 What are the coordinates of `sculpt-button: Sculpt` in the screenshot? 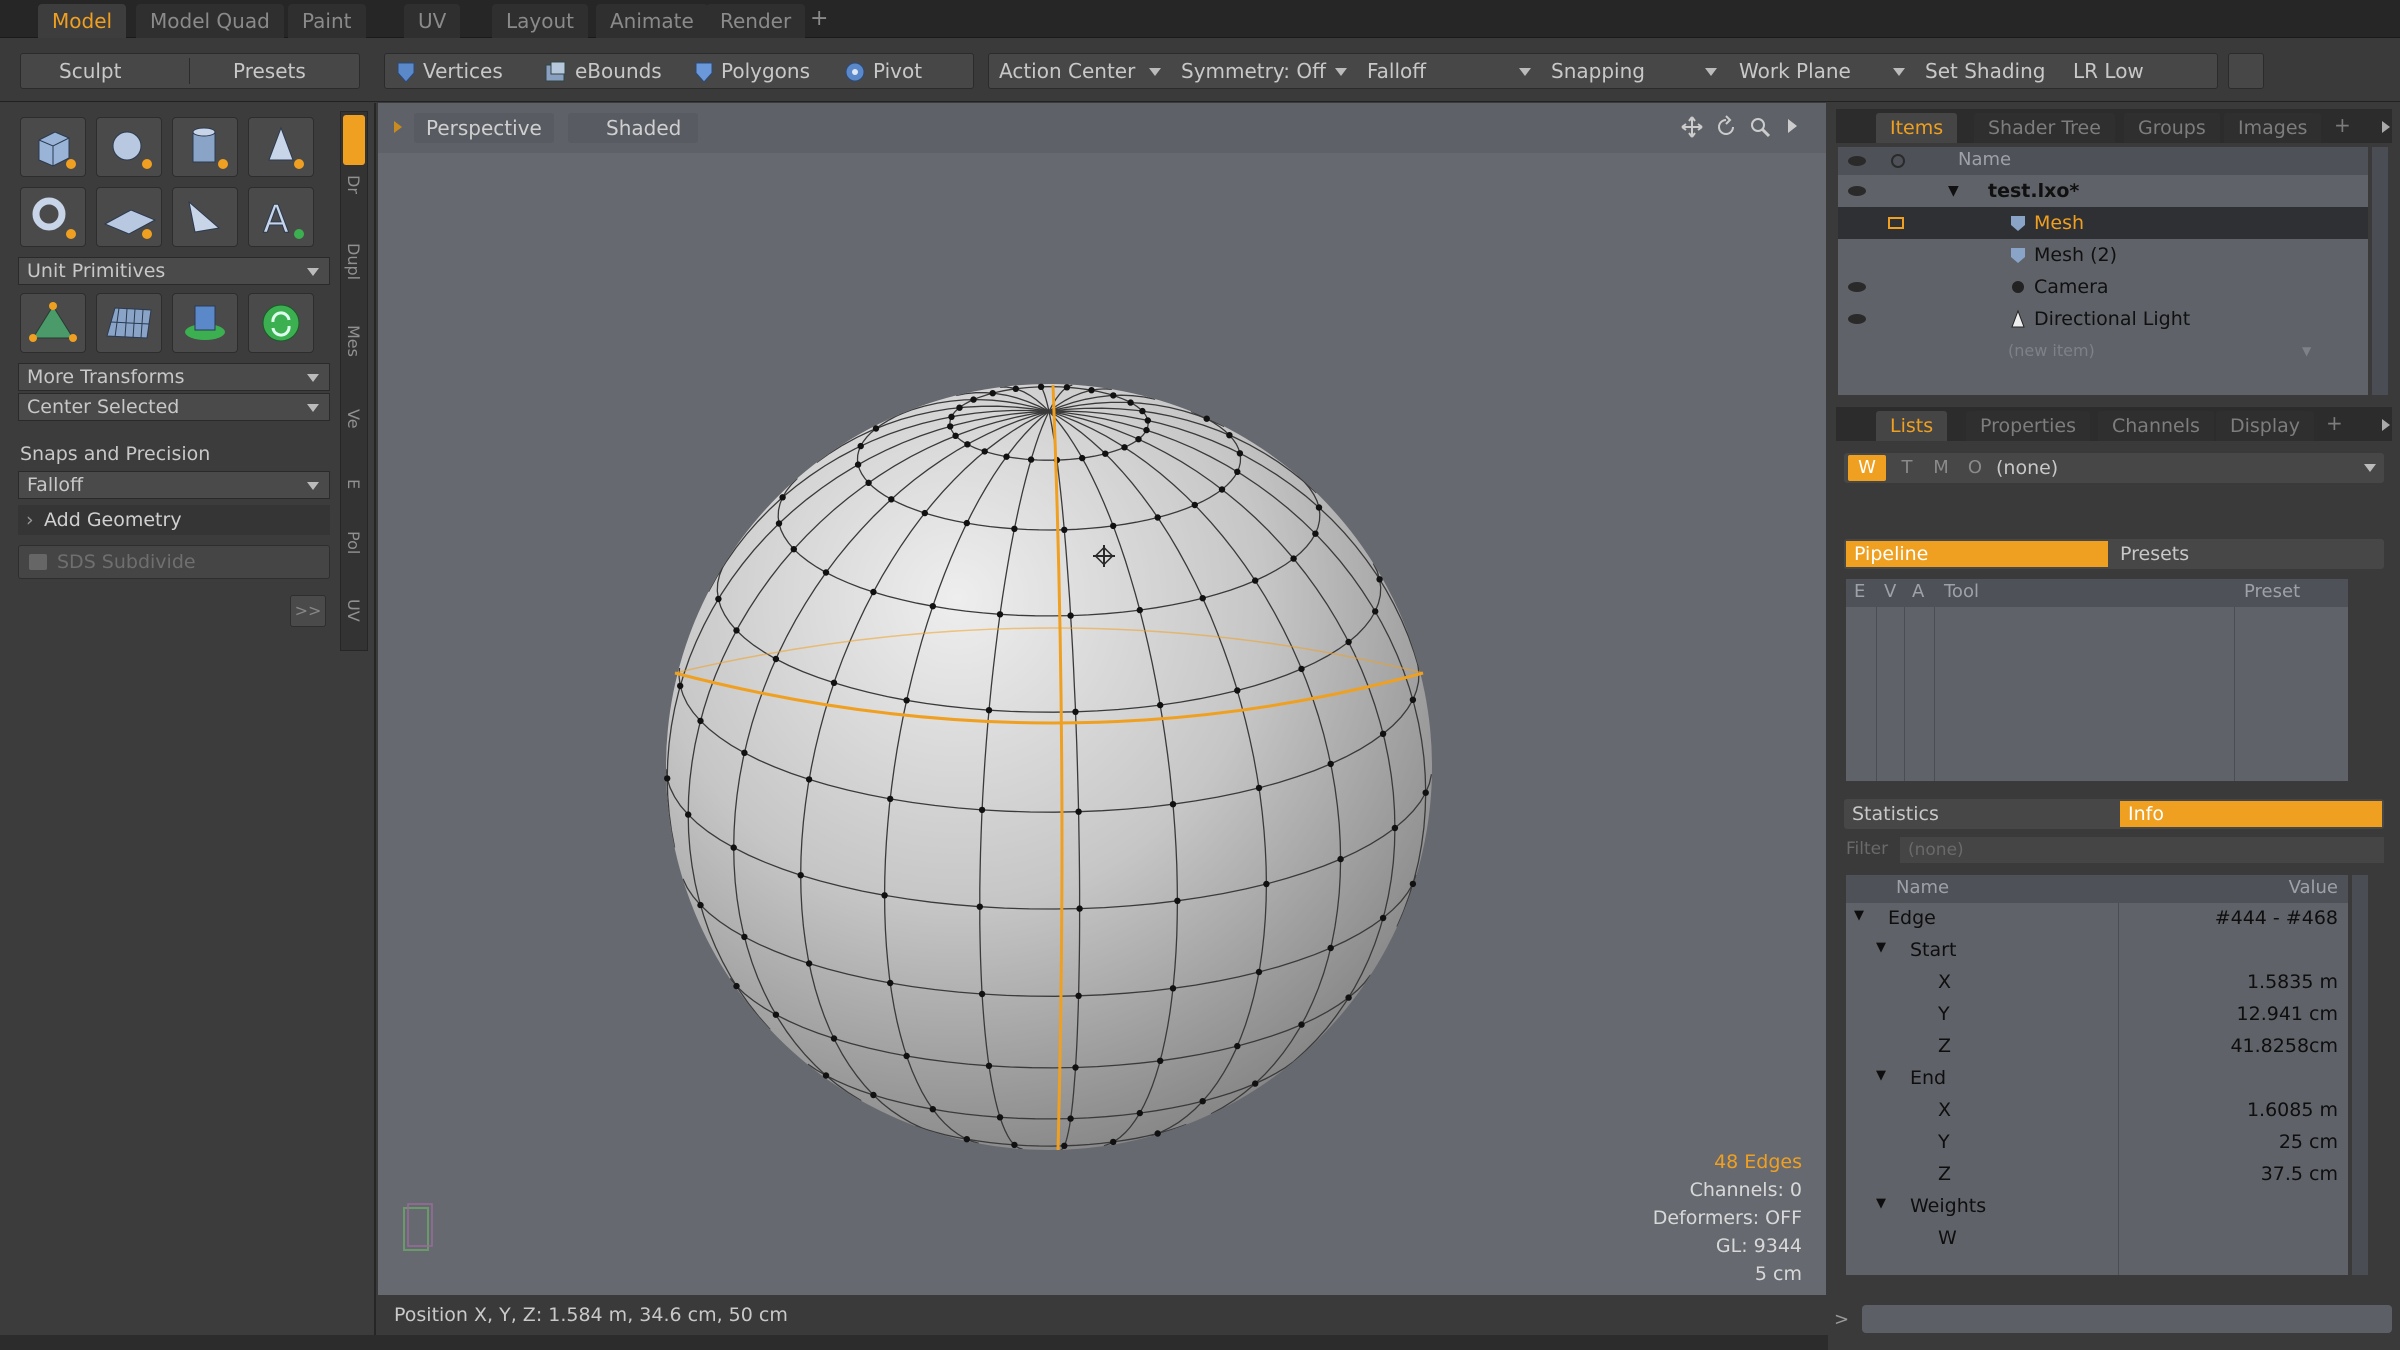 It's located at (90, 71).